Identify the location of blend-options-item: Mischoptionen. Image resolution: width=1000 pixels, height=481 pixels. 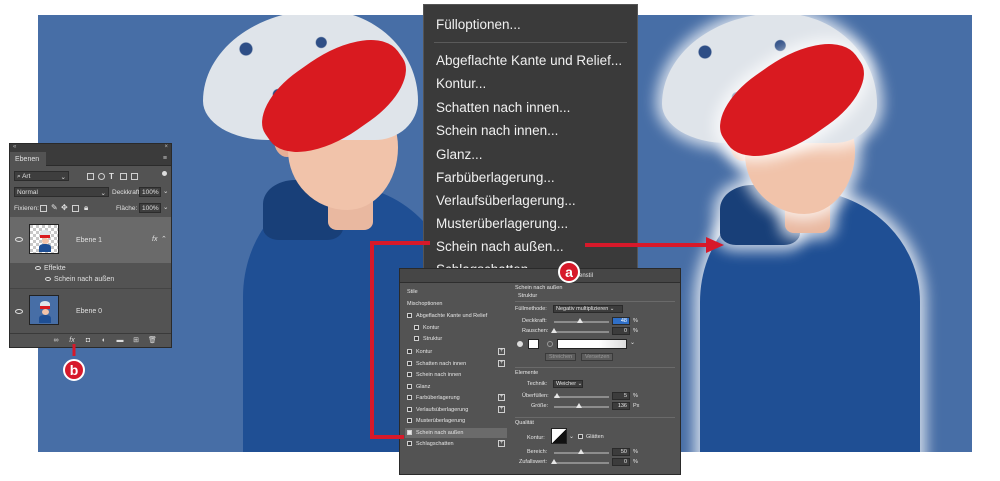
(456, 304).